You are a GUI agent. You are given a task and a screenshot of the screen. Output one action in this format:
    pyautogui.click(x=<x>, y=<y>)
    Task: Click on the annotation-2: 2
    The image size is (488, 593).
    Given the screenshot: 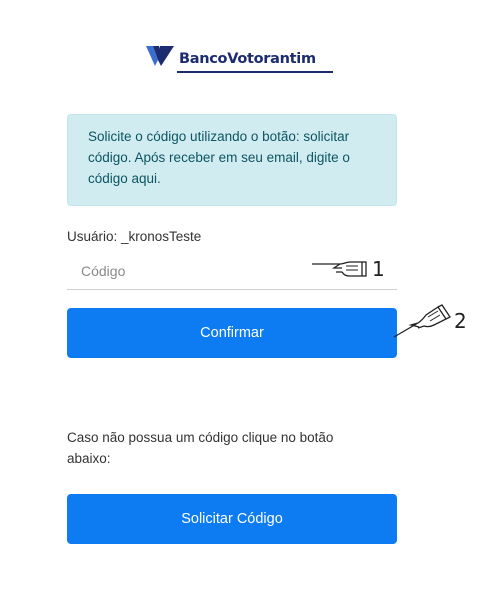 What is the action you would take?
    pyautogui.click(x=429, y=321)
    